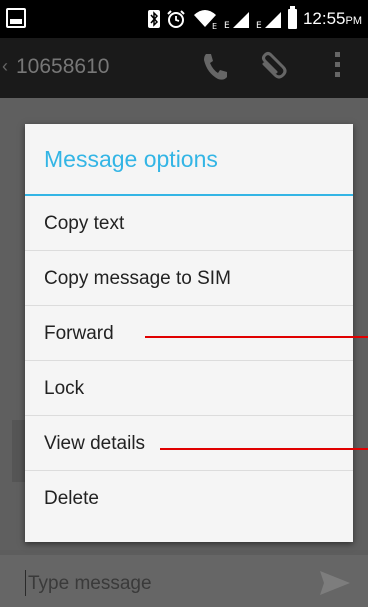 The width and height of the screenshot is (368, 607). What do you see at coordinates (5, 66) in the screenshot?
I see `back-chevron-icon: ‹` at bounding box center [5, 66].